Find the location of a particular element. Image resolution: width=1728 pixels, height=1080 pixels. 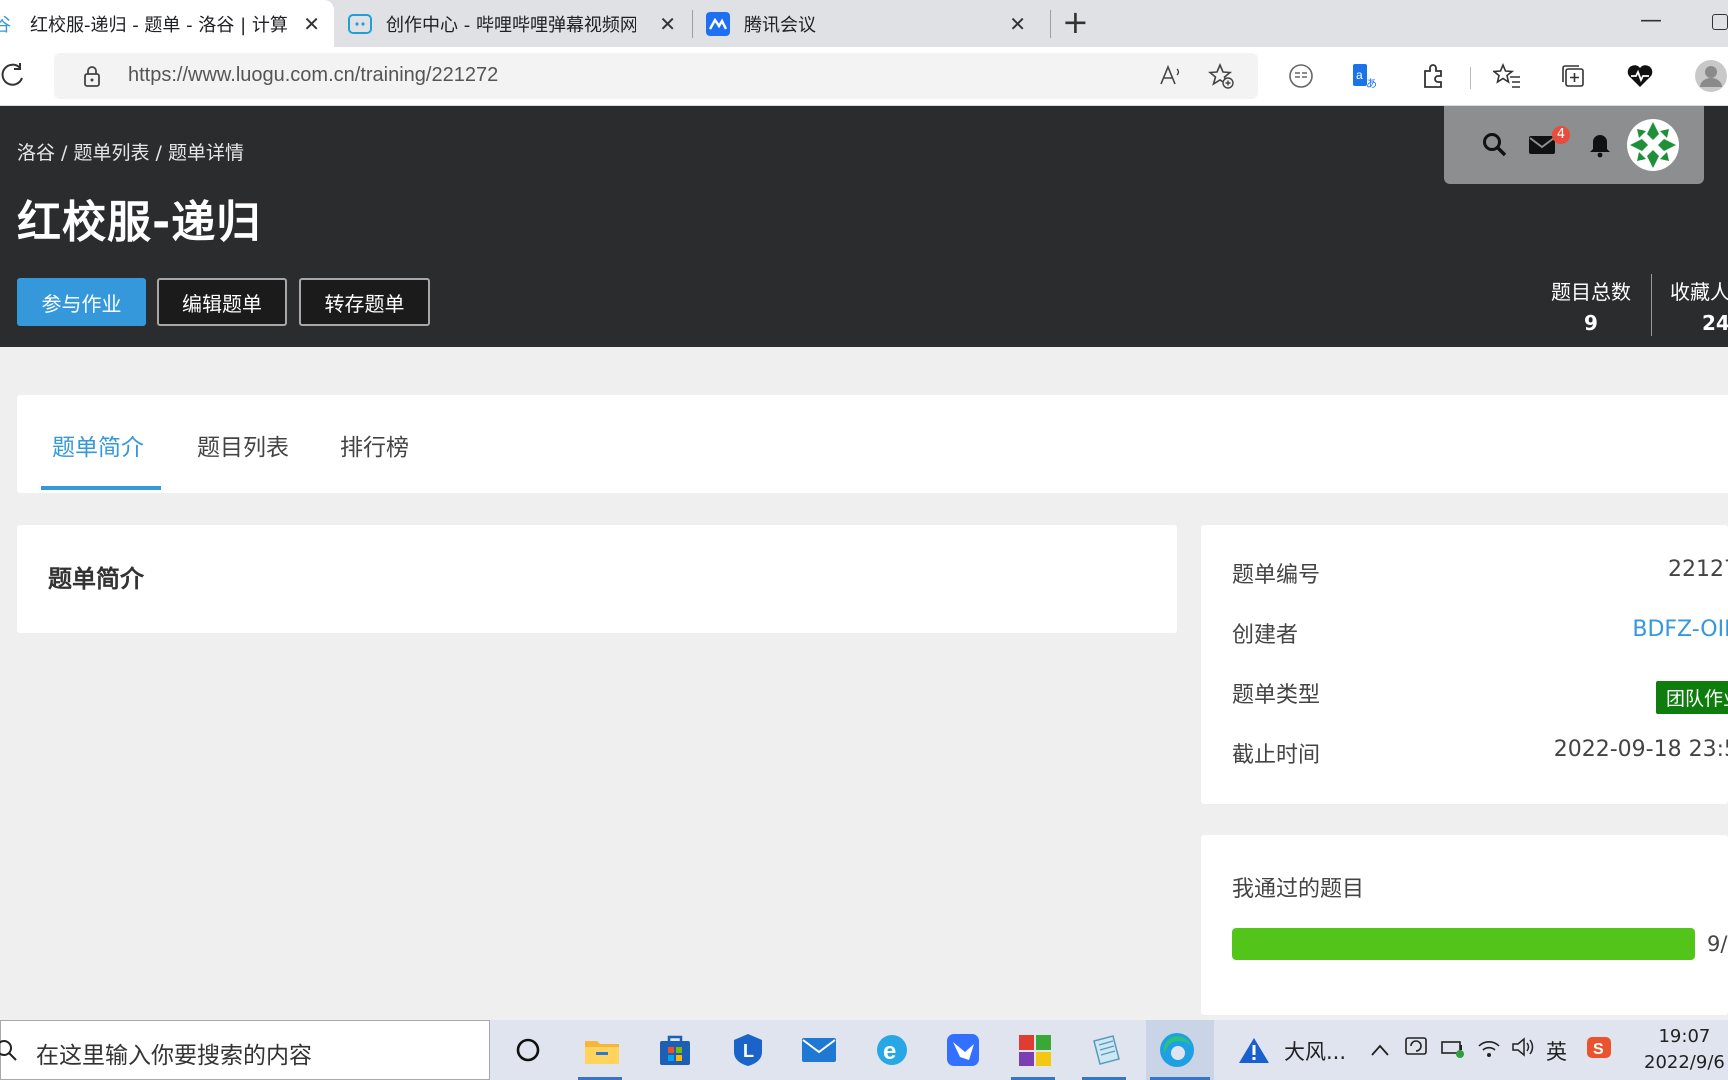

read-aloud-icon is located at coordinates (1171, 76).